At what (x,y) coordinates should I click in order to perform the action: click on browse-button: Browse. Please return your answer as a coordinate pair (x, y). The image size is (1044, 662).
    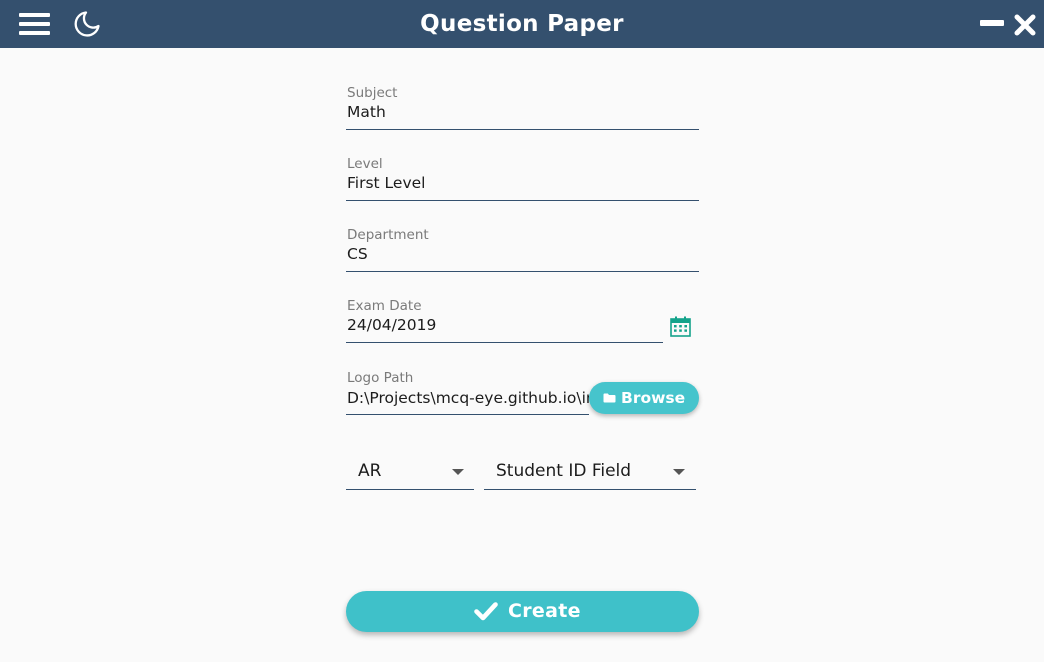
    Looking at the image, I should click on (644, 398).